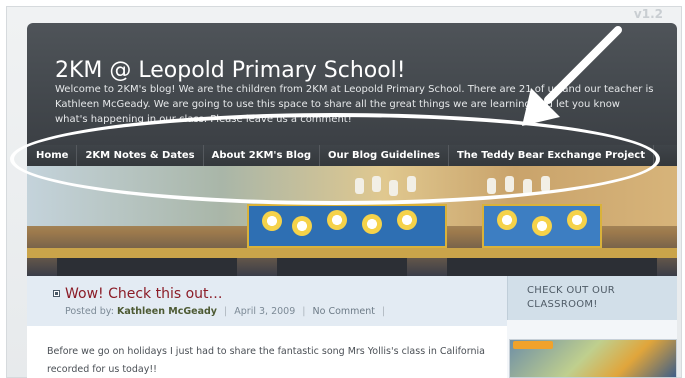  I want to click on slideshow-logo, so click(533, 345).